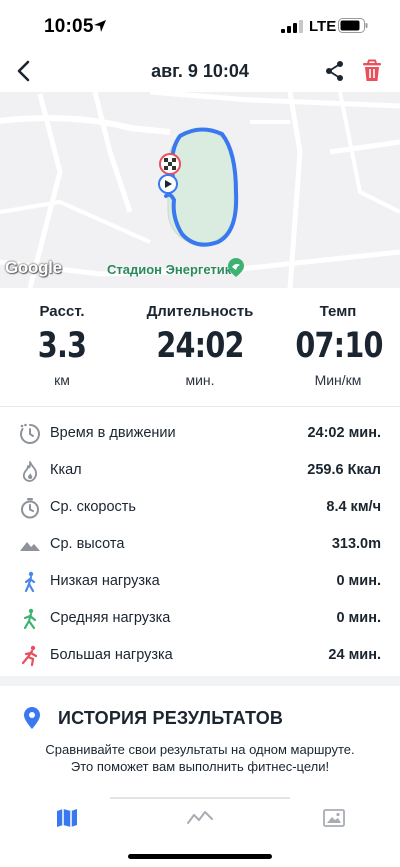 Image resolution: width=400 pixels, height=867 pixels. Describe the element at coordinates (200, 681) in the screenshot. I see `section-separator` at that location.